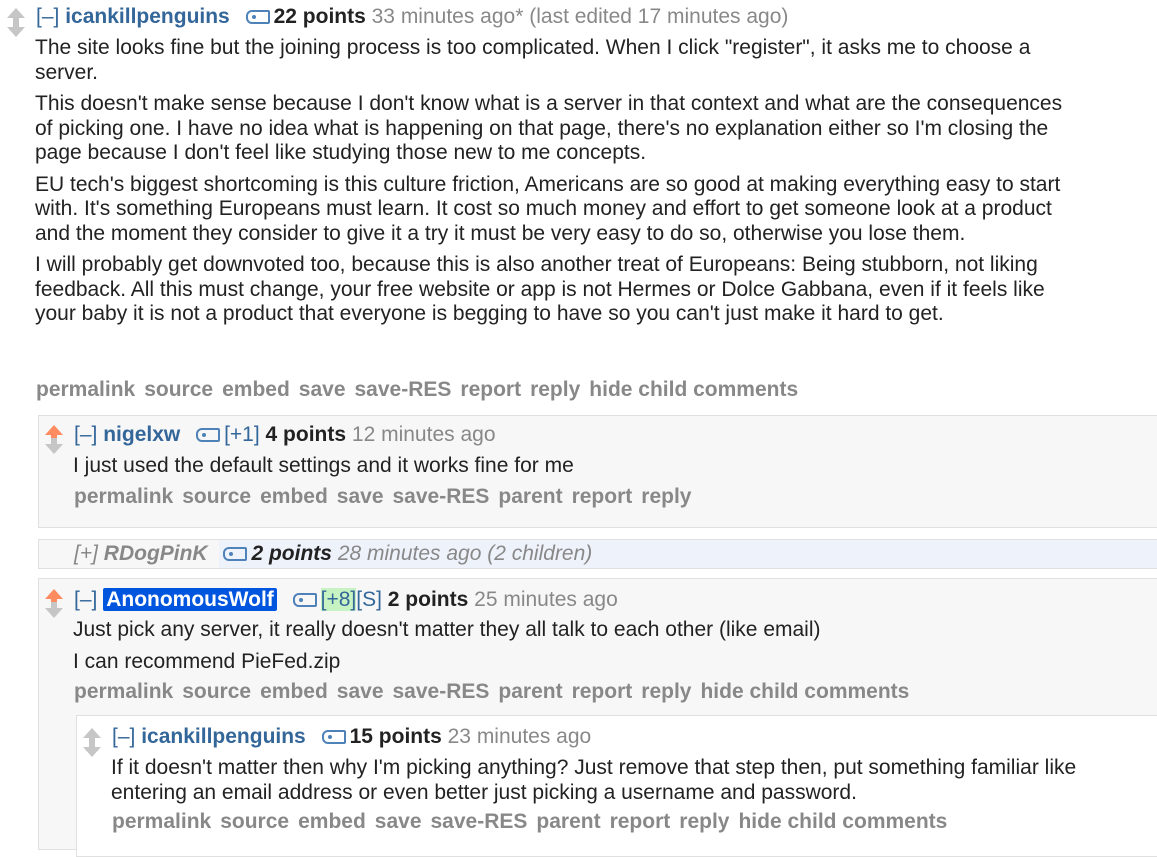 Image resolution: width=1157 pixels, height=857 pixels. What do you see at coordinates (519, 736) in the screenshot?
I see `timestamp: 23 minutes ago` at bounding box center [519, 736].